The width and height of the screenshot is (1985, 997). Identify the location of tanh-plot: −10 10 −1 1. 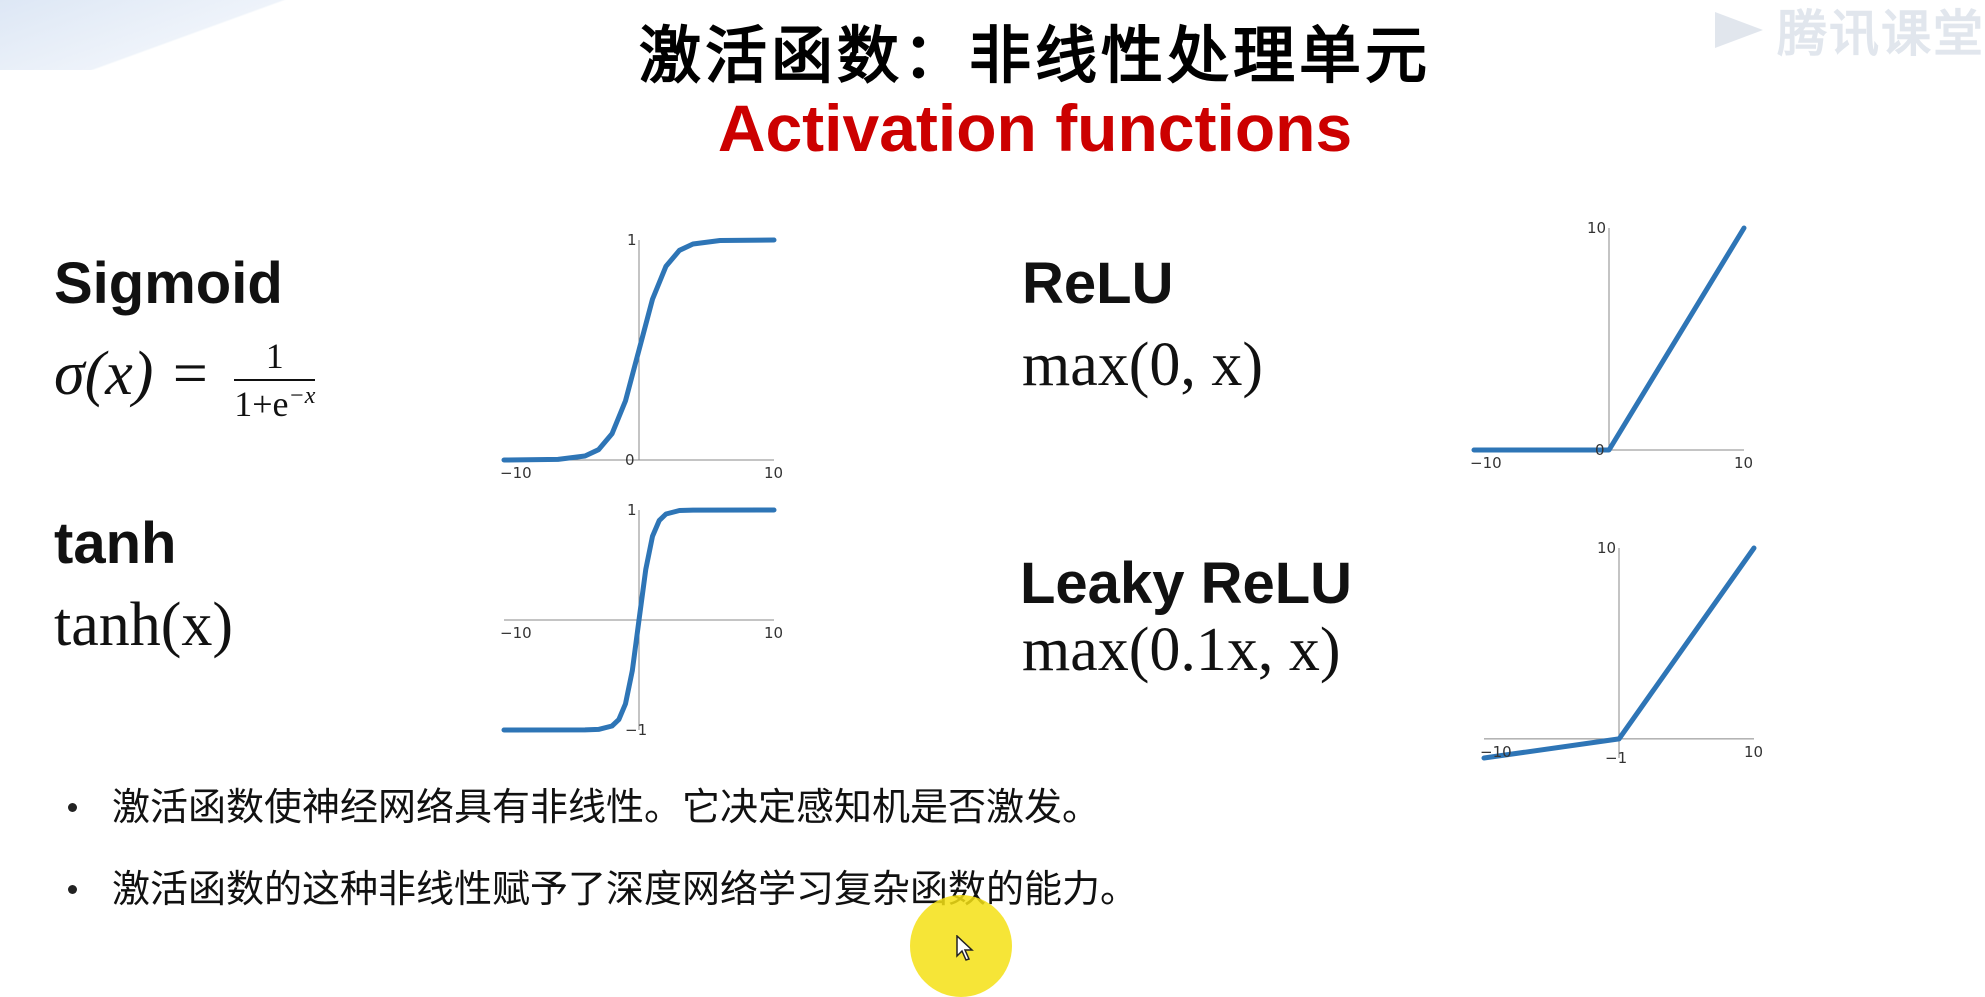
(641, 620).